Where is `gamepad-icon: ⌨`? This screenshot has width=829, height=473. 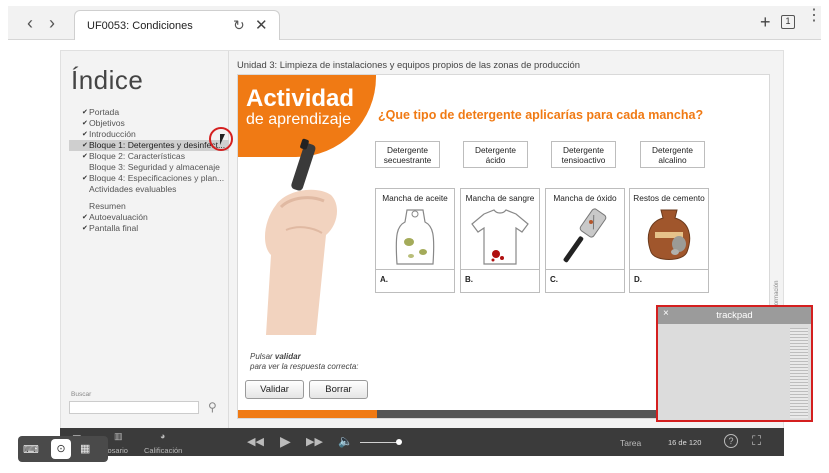 gamepad-icon: ⌨ is located at coordinates (31, 449).